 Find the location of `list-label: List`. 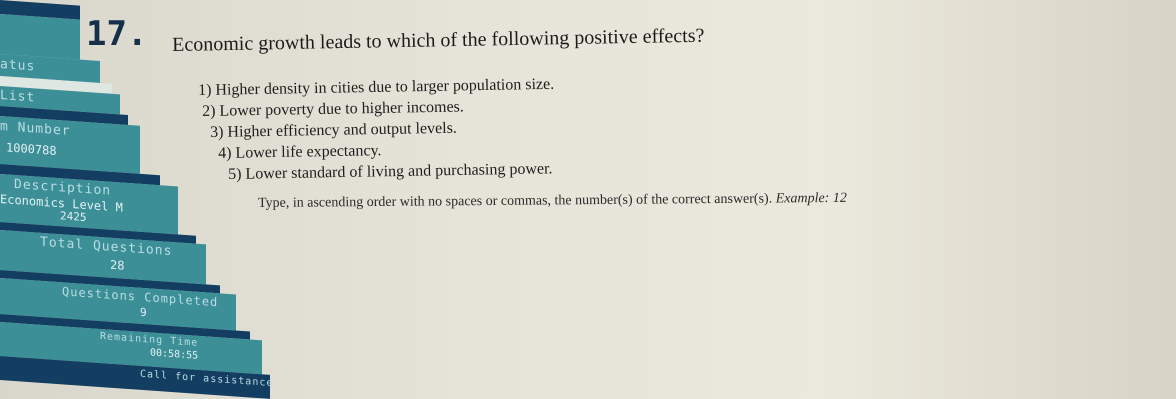

list-label: List is located at coordinates (18, 97).